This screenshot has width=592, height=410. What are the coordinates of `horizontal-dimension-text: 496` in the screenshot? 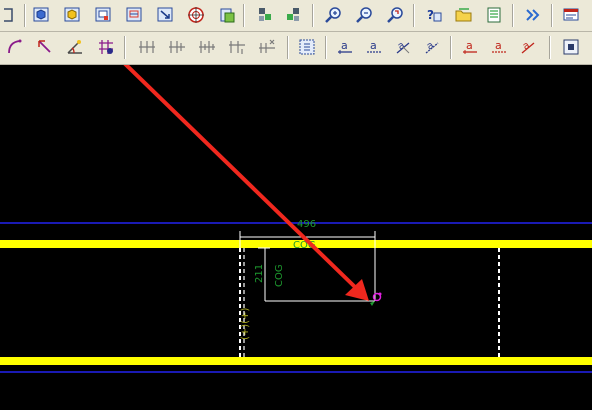 It's located at (306, 224).